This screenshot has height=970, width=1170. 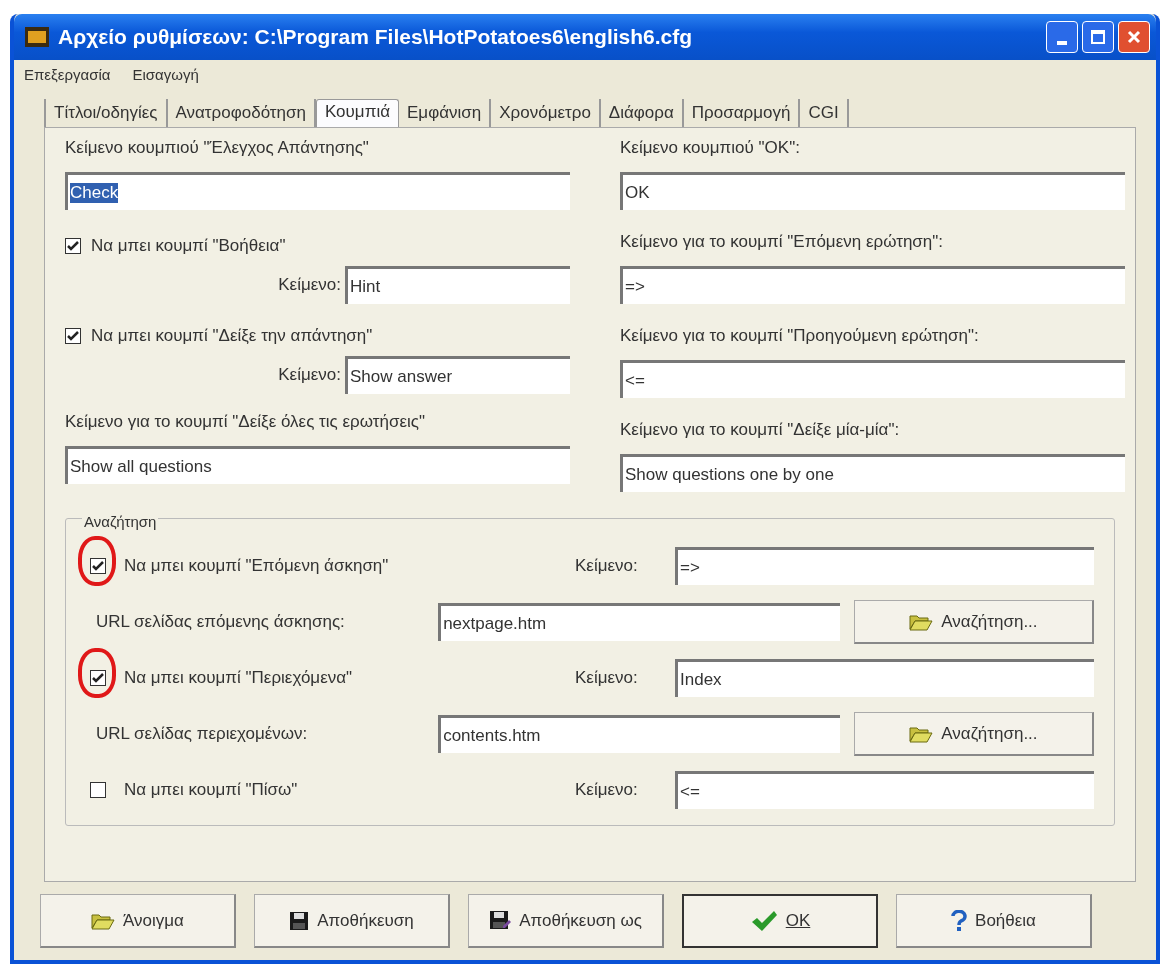 I want to click on maximize-button, so click(x=1098, y=37).